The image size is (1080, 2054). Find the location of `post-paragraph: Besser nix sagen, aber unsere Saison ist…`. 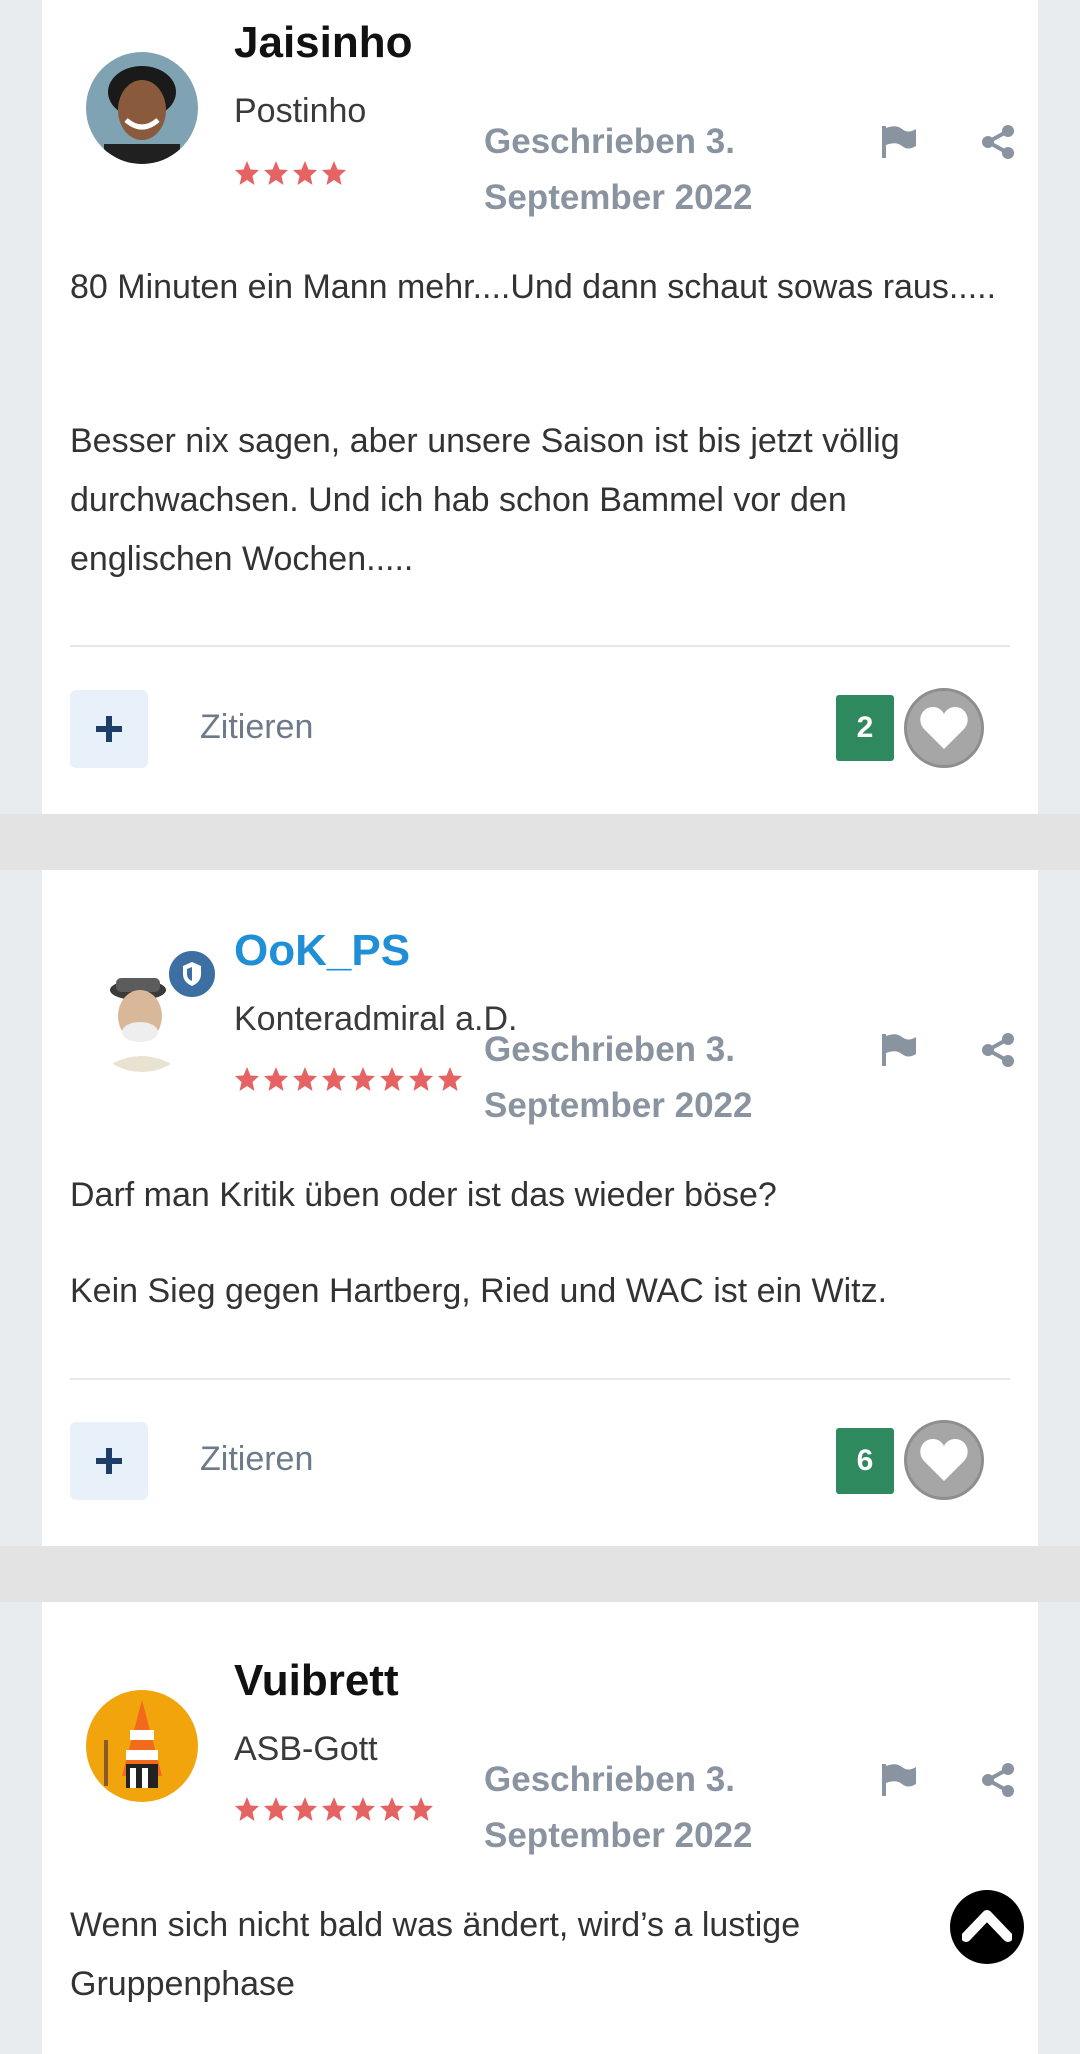

post-paragraph: Besser nix sagen, aber unsere Saison ist… is located at coordinates (485, 500).